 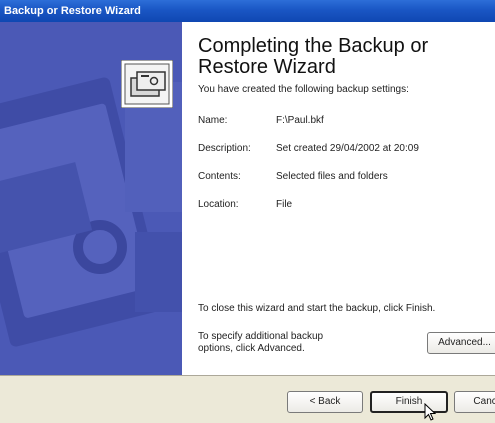 I want to click on field-value-description: Set created 29/04/2002 at 20:09, so click(x=347, y=148).